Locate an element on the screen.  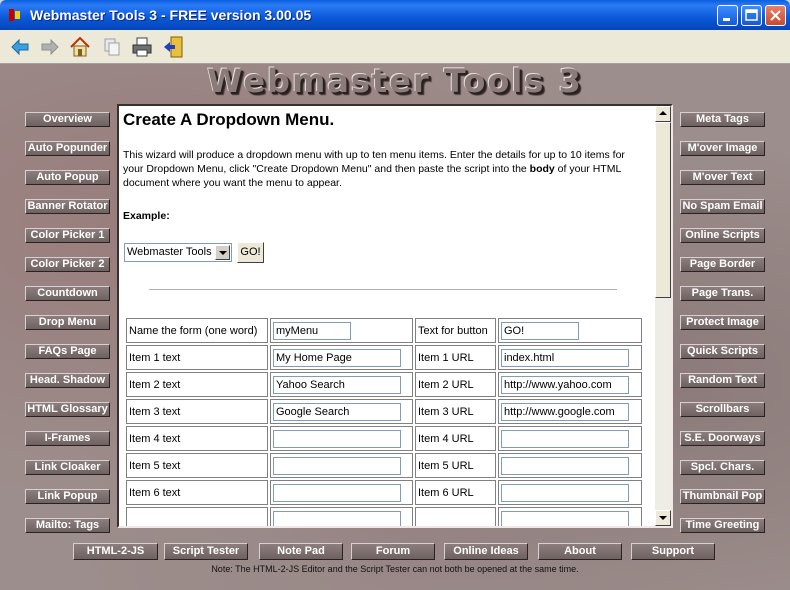
nav-forum: Forum is located at coordinates (393, 551).